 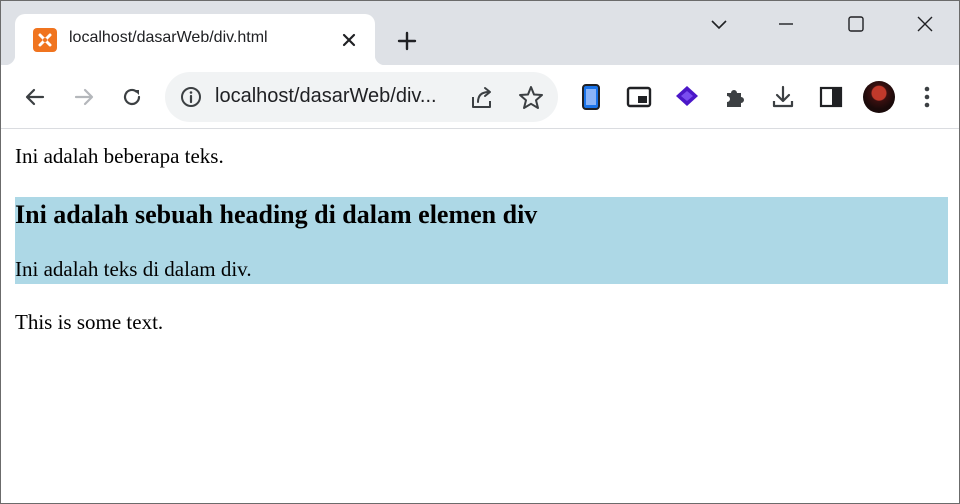 What do you see at coordinates (168, 37) in the screenshot?
I see `tab-title: localhost/dasarWeb/div.html` at bounding box center [168, 37].